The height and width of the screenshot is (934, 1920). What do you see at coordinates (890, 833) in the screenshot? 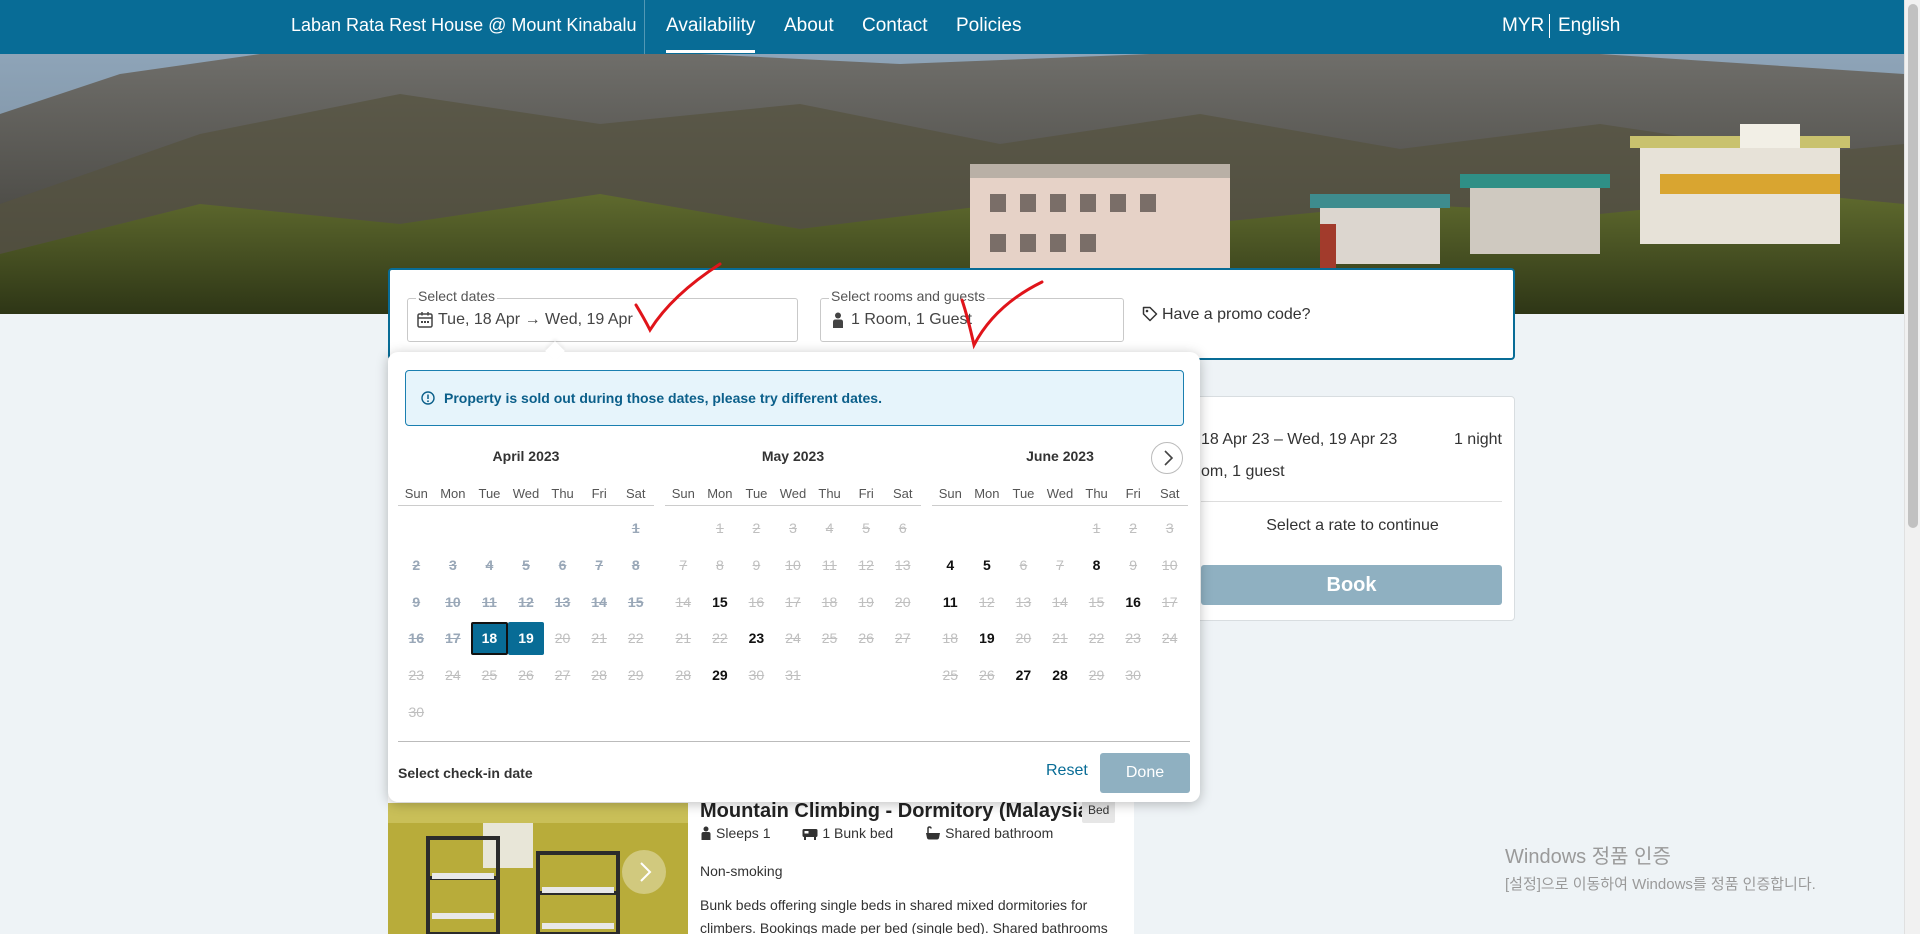
I see `room-features: Sleeps 1 1 Bunk bed Shared bathroom` at bounding box center [890, 833].